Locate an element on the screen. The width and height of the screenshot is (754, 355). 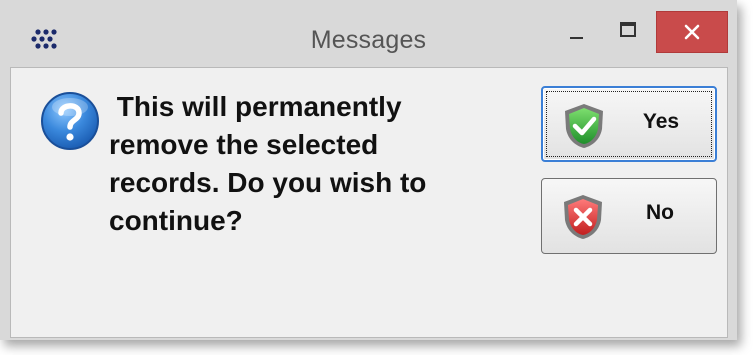
question-icon is located at coordinates (70, 121).